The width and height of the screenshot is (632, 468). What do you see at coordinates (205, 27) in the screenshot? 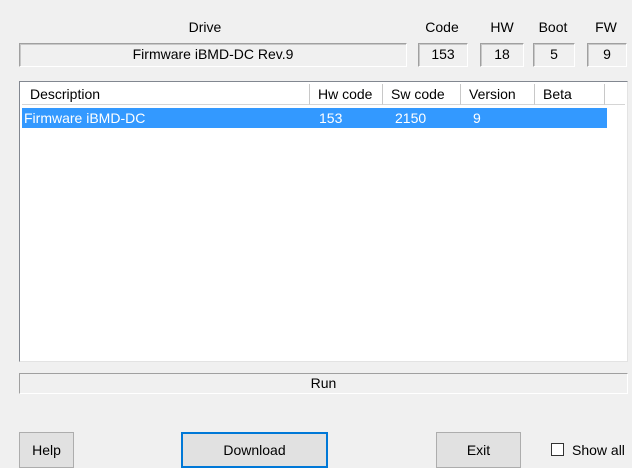
I see `drive-label: Drive` at bounding box center [205, 27].